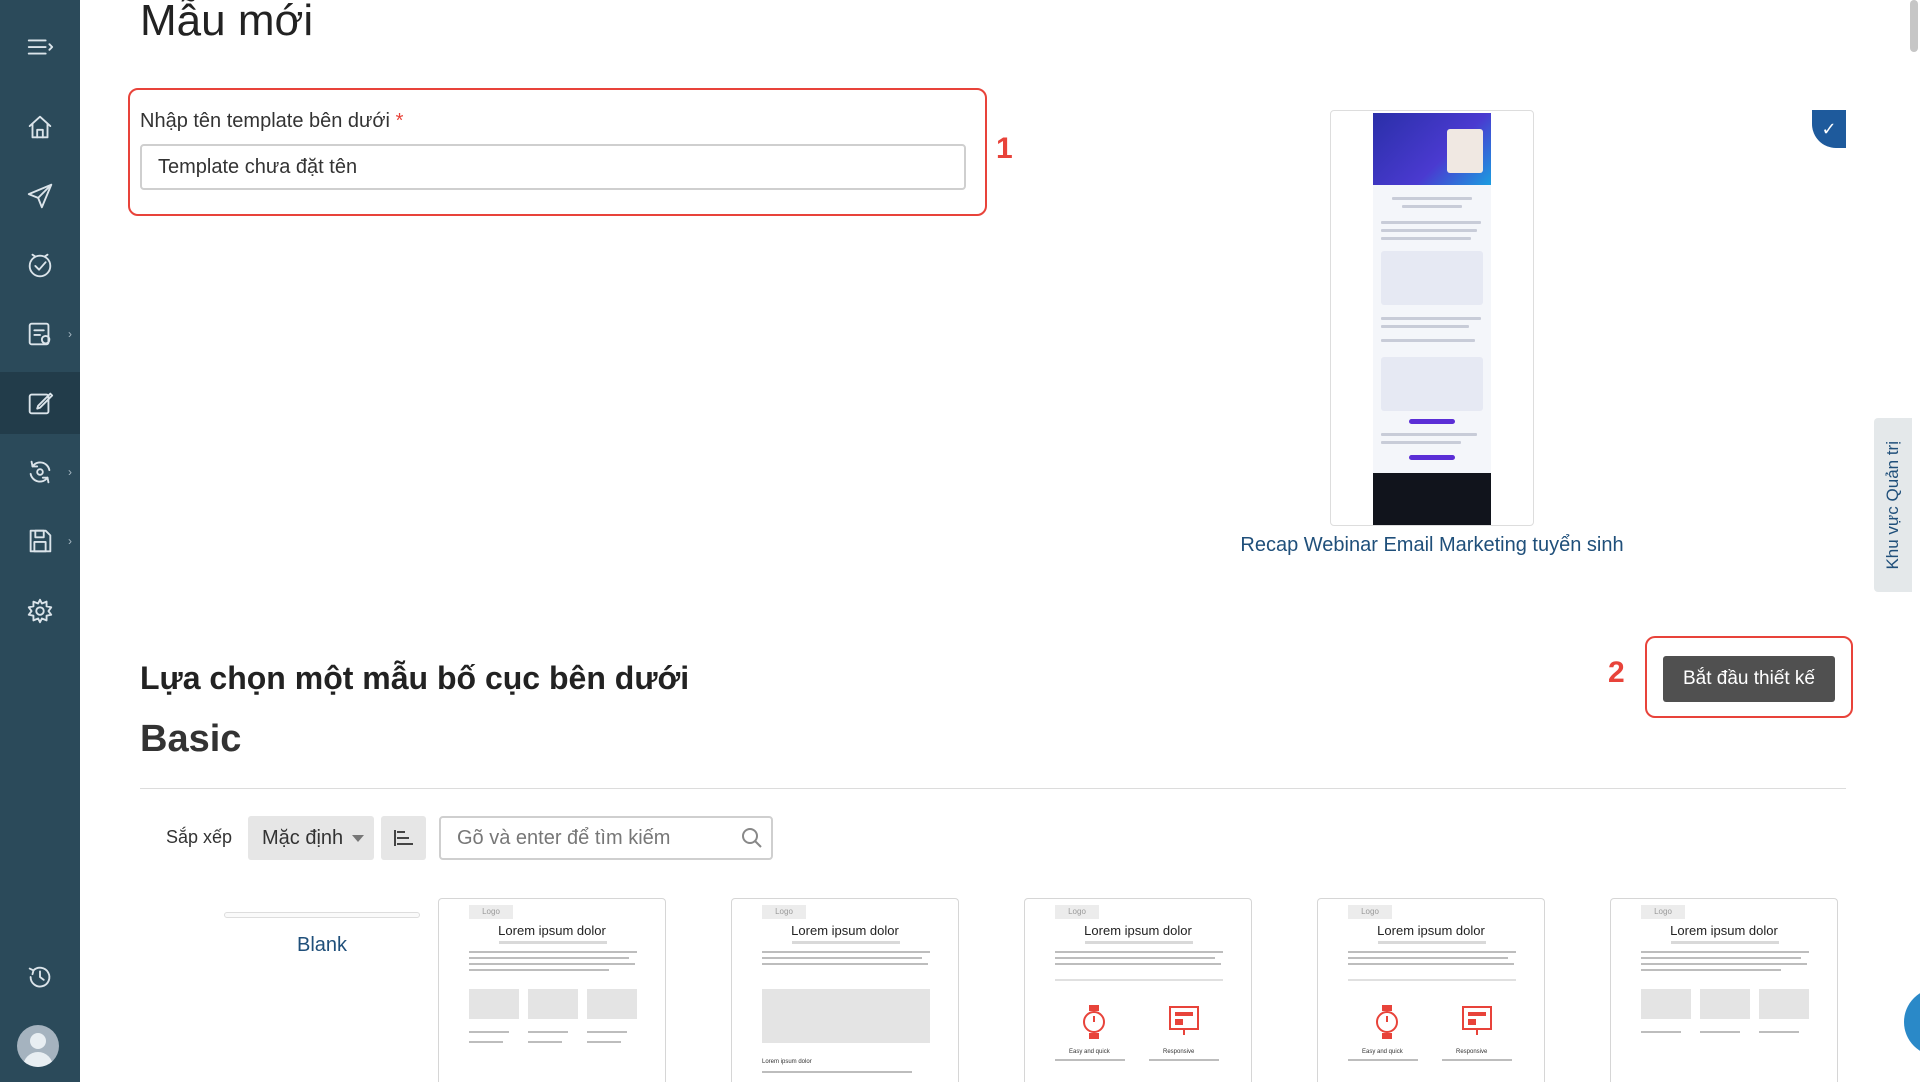 The height and width of the screenshot is (1082, 1920). I want to click on template-caption: Lorem ipsum dolor, so click(787, 1062).